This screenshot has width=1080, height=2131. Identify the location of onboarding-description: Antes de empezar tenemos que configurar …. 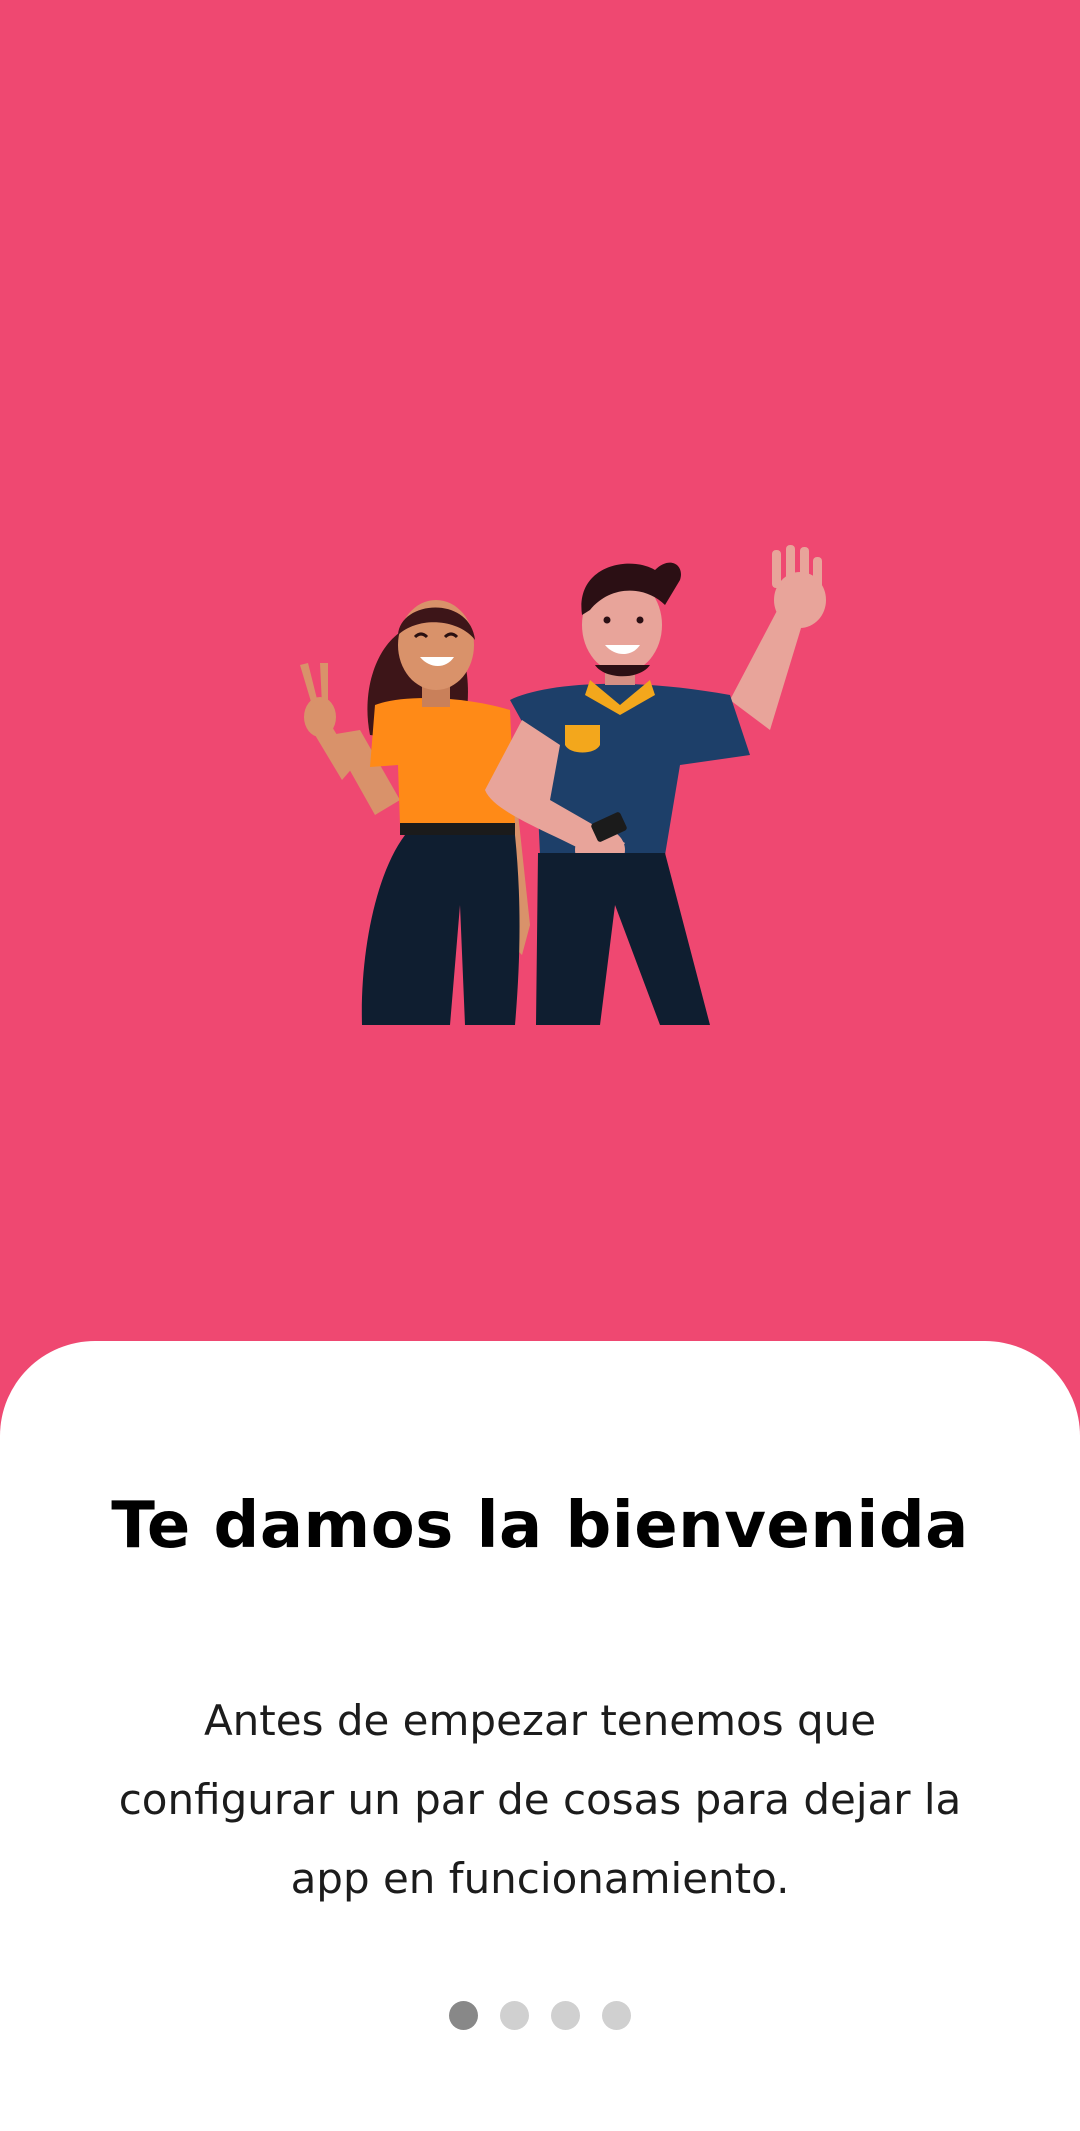
(540, 1799).